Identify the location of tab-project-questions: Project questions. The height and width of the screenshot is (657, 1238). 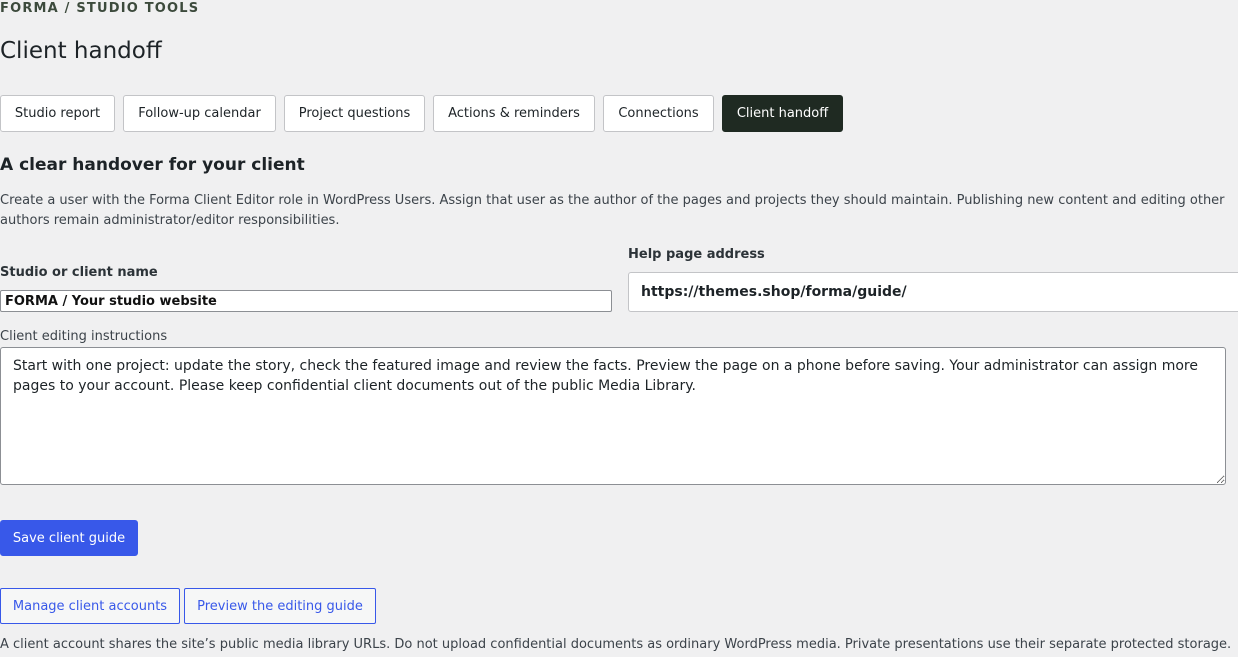
(354, 113).